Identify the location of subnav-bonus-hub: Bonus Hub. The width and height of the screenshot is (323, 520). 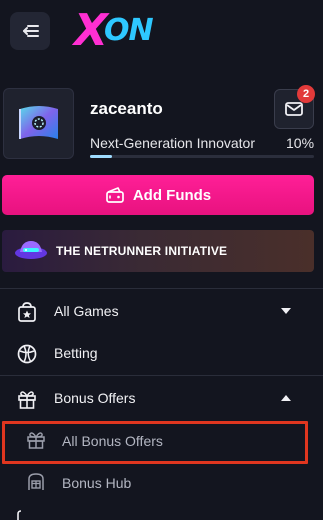
(161, 483).